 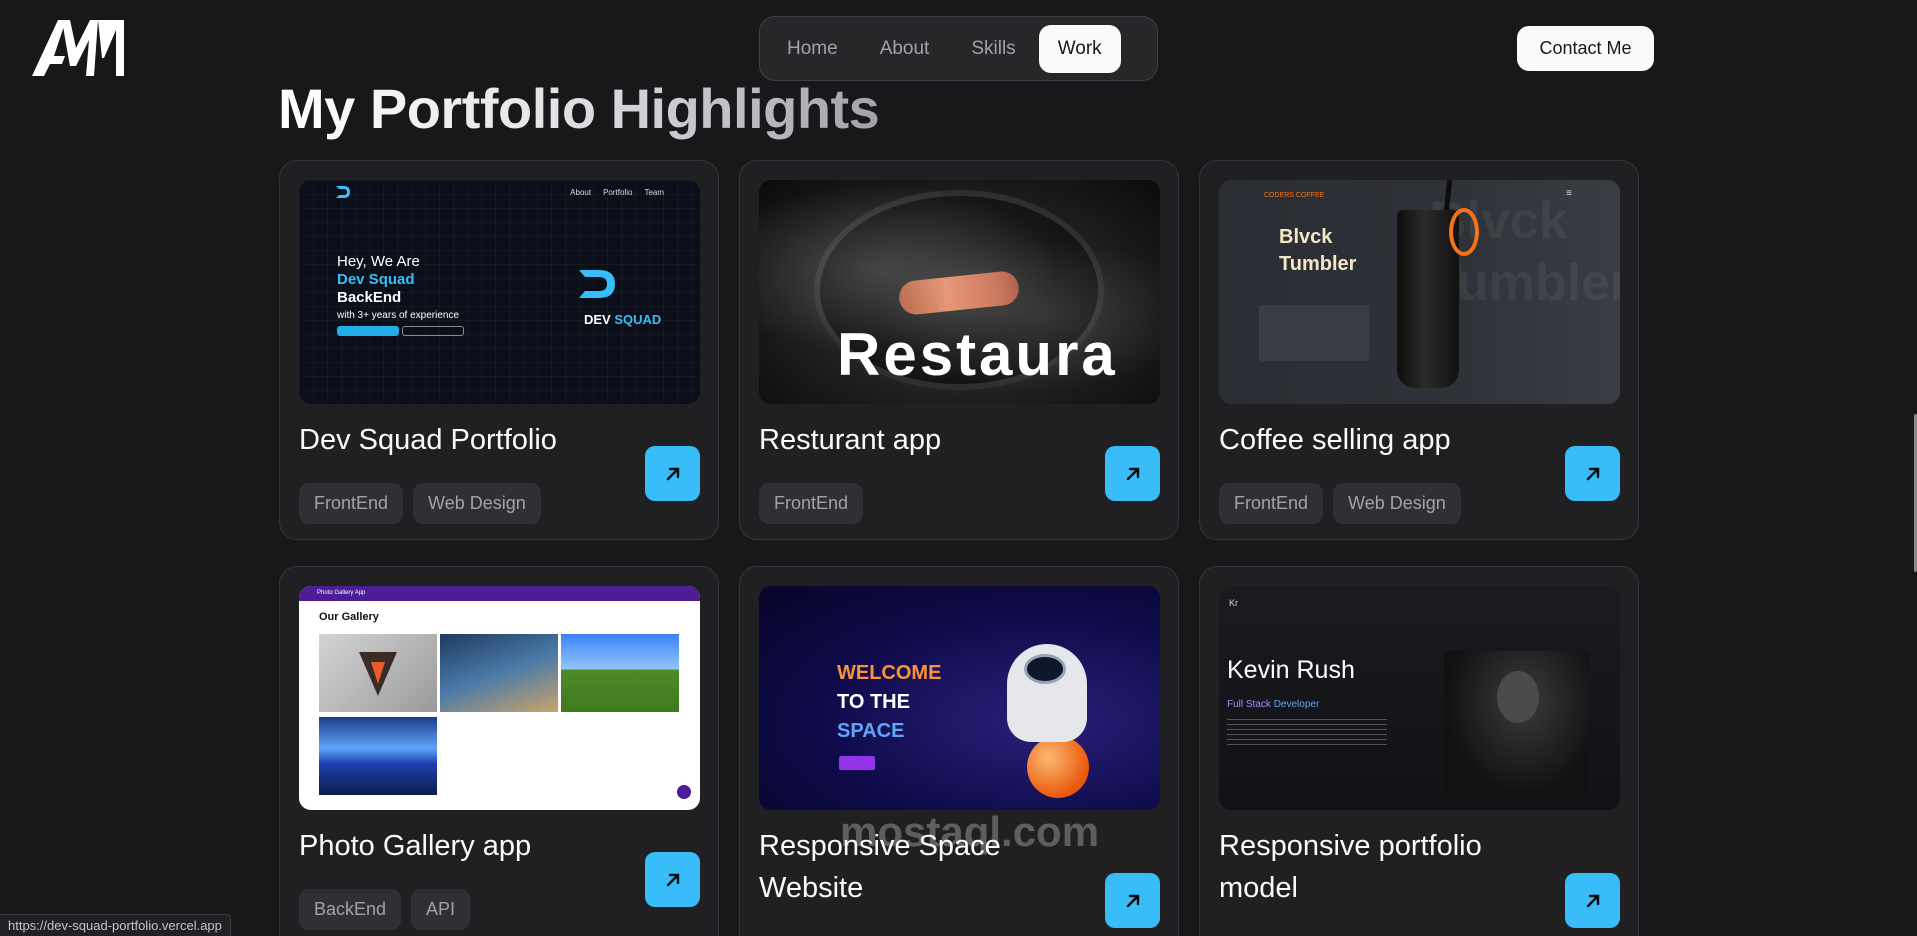 I want to click on thumb-brand: DEV SQUAD, so click(x=622, y=319).